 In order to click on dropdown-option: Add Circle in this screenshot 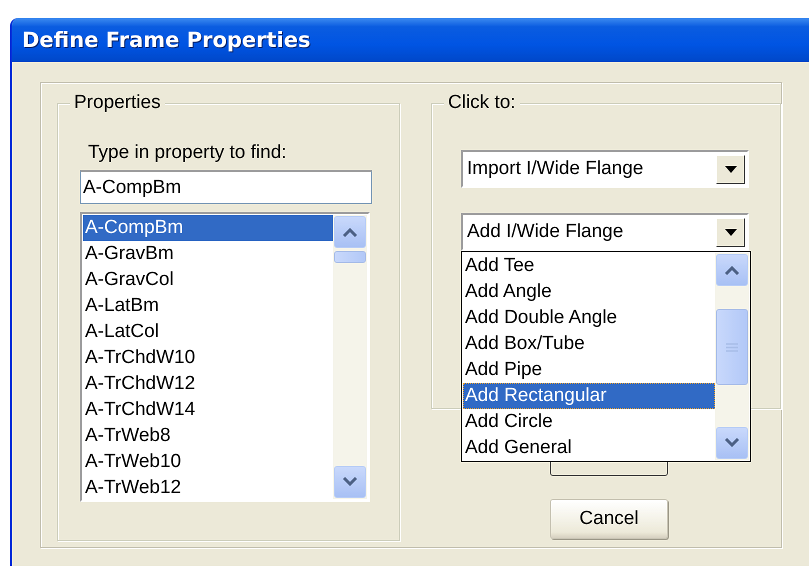, I will do `click(589, 422)`.